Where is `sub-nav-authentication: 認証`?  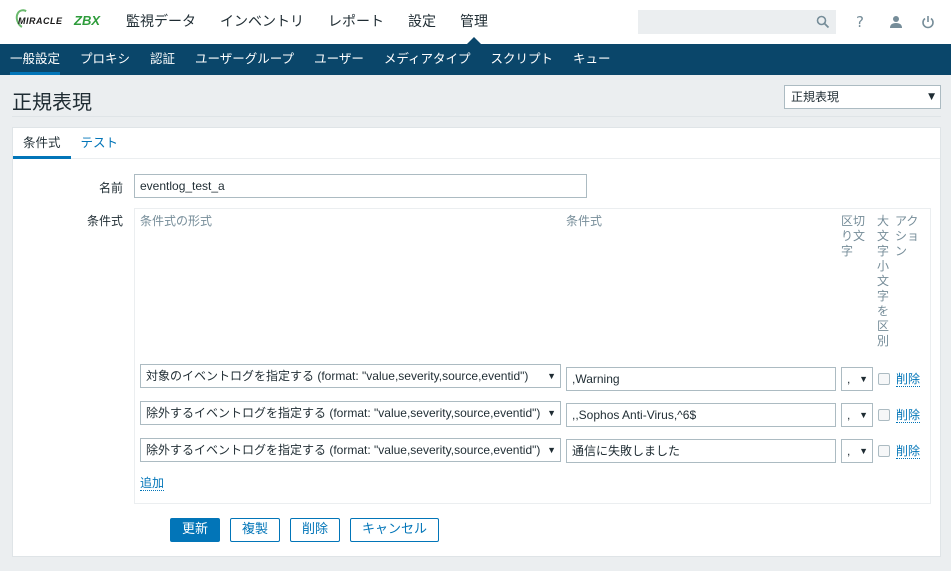
sub-nav-authentication: 認証 is located at coordinates (162, 59).